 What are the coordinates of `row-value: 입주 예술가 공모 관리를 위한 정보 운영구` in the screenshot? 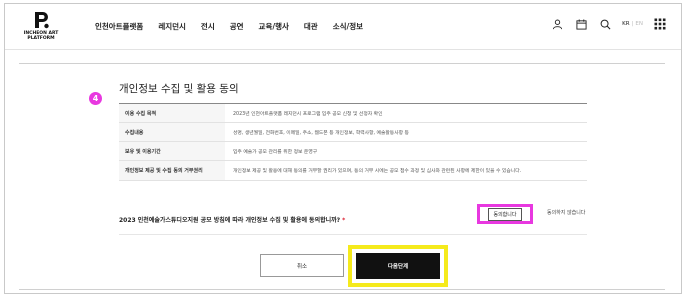 It's located at (275, 152).